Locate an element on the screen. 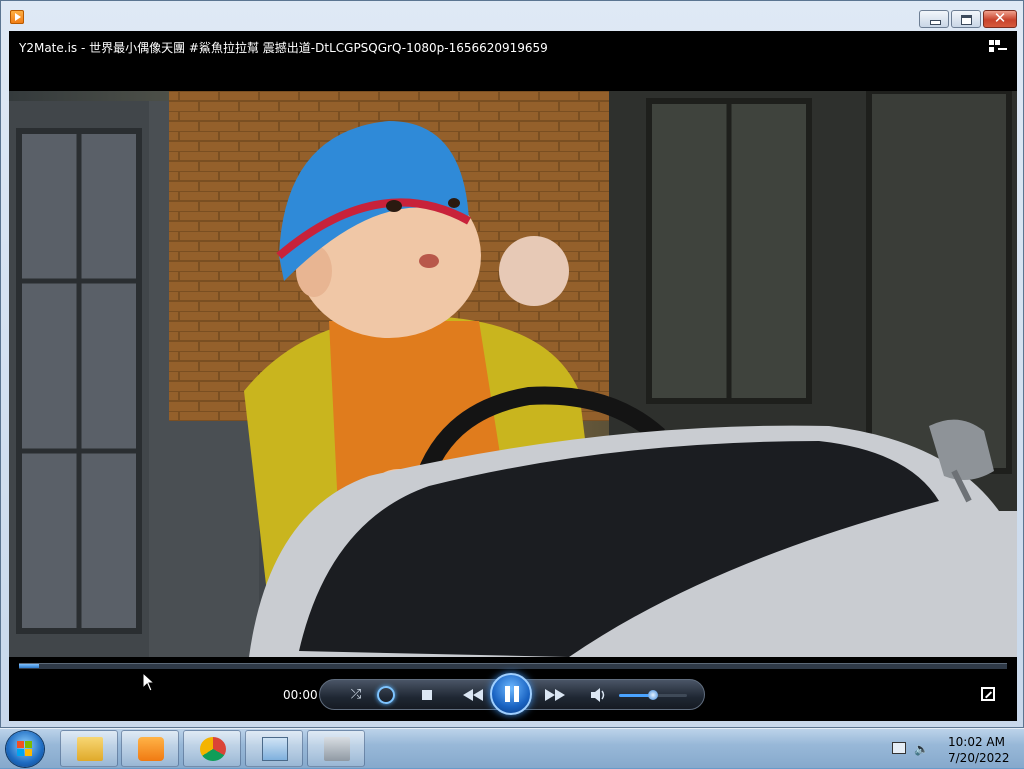 The width and height of the screenshot is (1024, 769). mouse-cursor-icon is located at coordinates (149, 682).